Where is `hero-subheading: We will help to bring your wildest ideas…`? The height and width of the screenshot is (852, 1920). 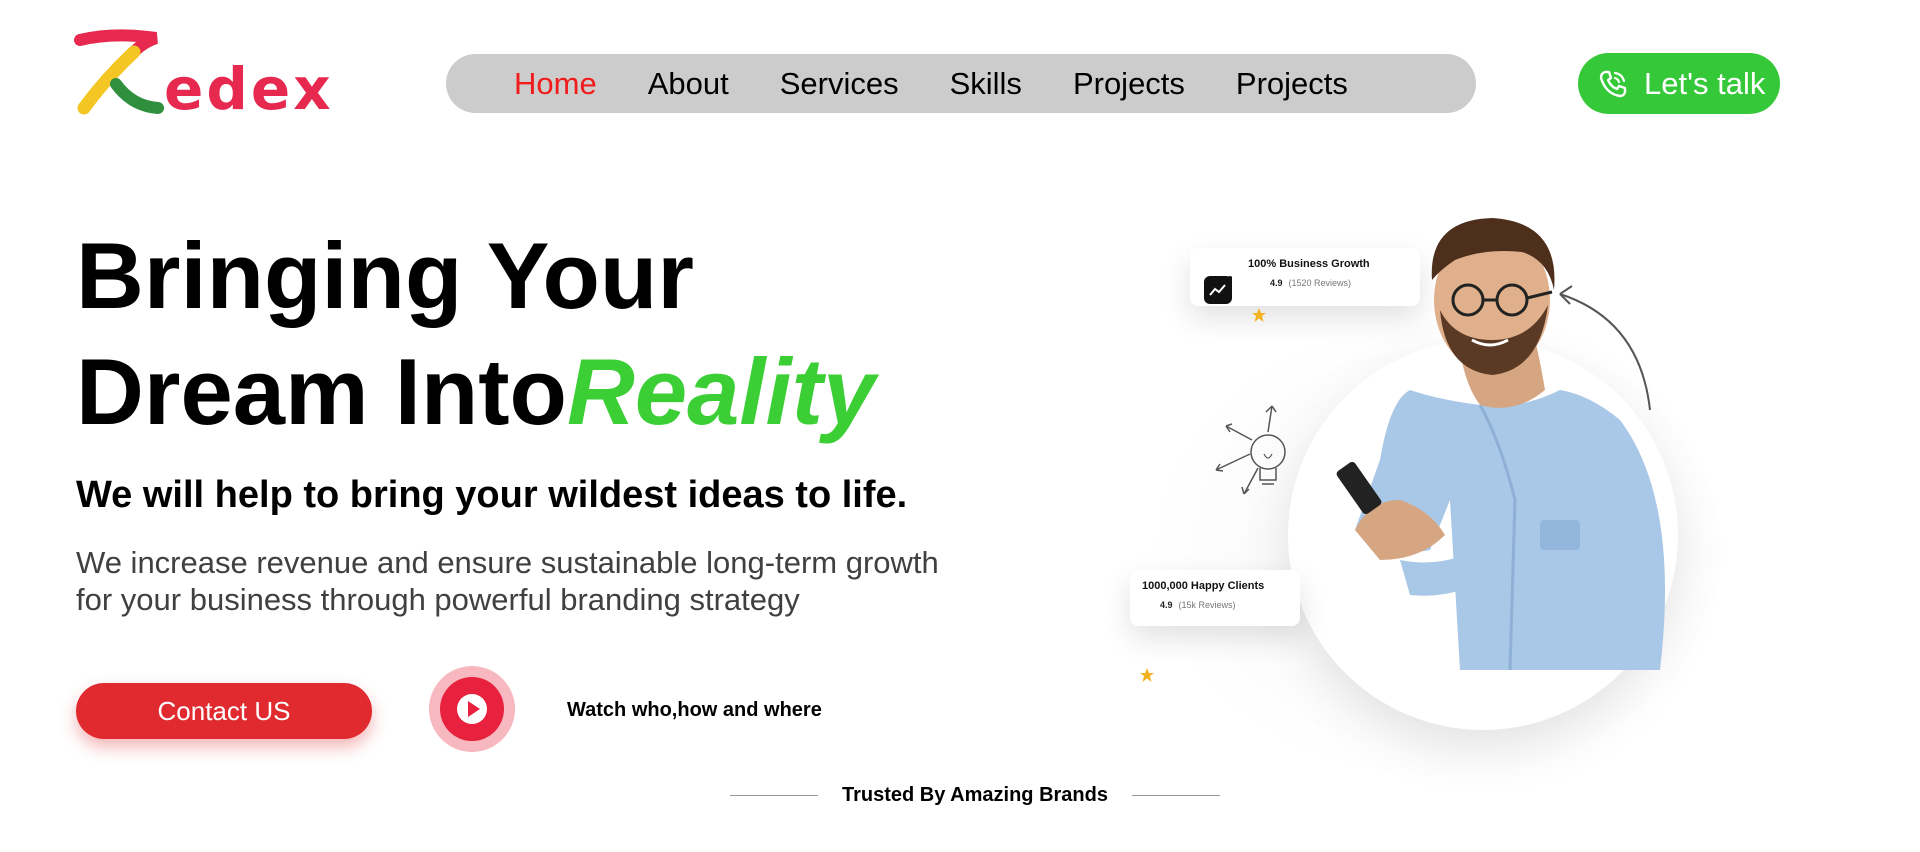 hero-subheading: We will help to bring your wildest ideas… is located at coordinates (492, 495).